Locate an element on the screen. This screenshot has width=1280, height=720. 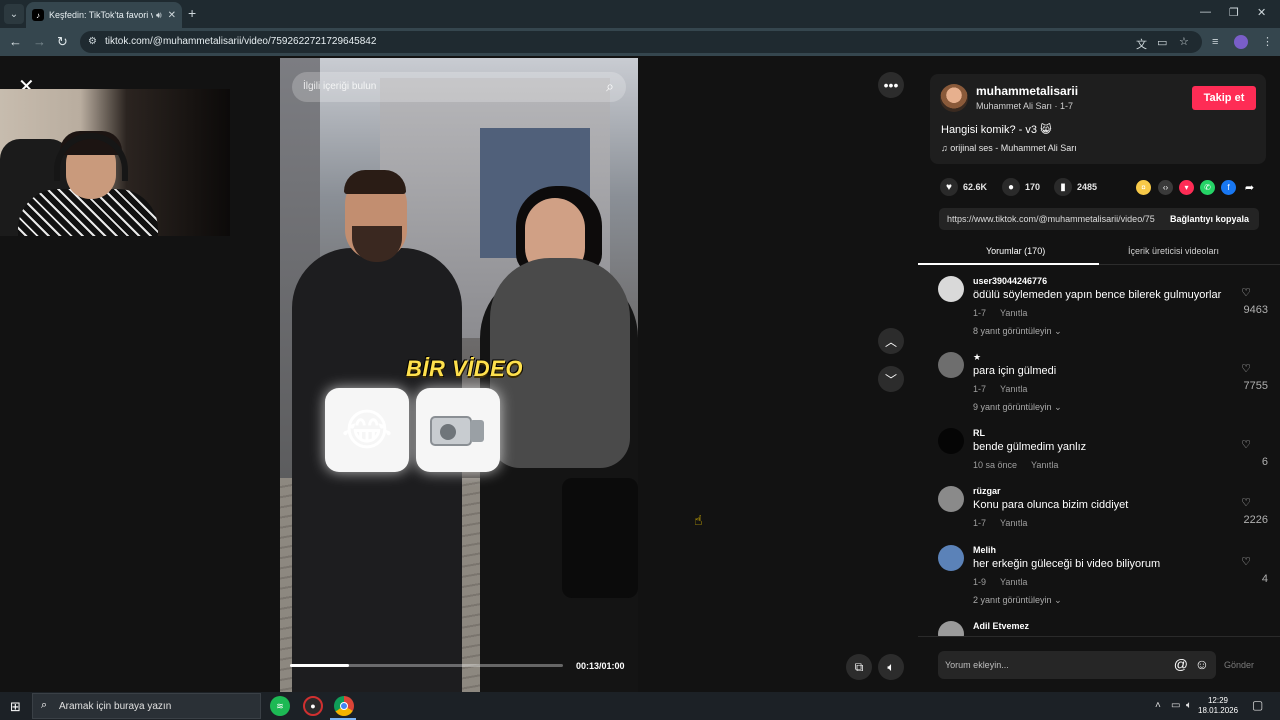
comment-username: Adil Etvemez is located at coordinates (1001, 626).